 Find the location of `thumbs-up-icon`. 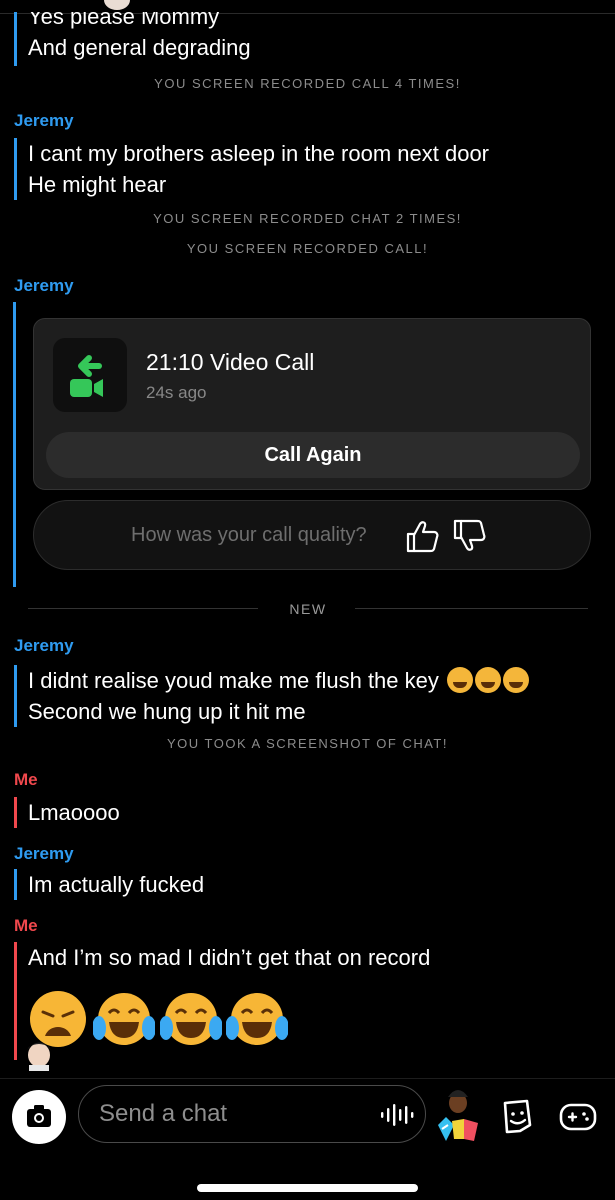

thumbs-up-icon is located at coordinates (422, 536).